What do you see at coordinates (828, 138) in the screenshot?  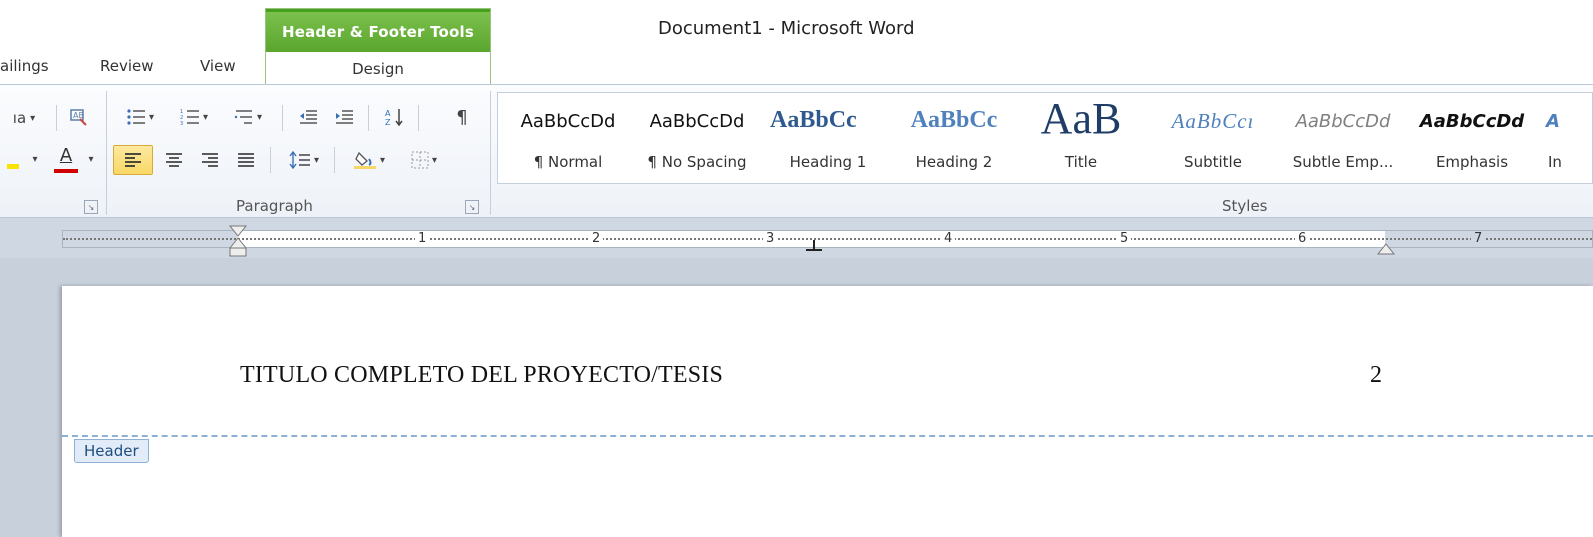 I see `style-heading-1: AaBbCc Heading 1` at bounding box center [828, 138].